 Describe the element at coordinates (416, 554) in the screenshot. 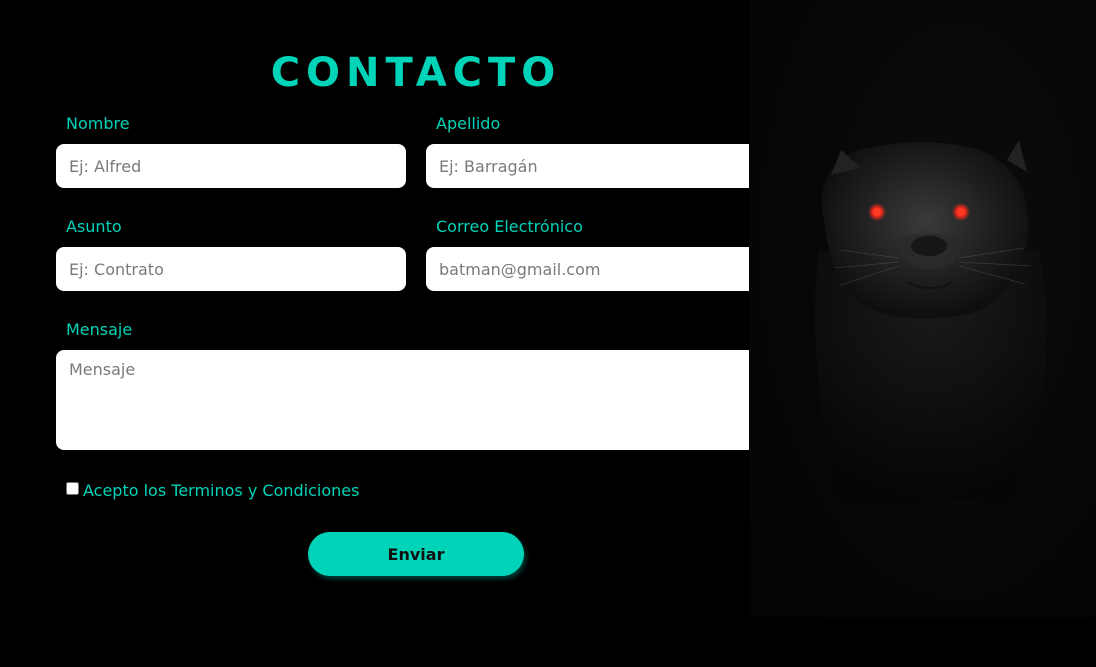

I see `enviar-button: Enviar` at that location.